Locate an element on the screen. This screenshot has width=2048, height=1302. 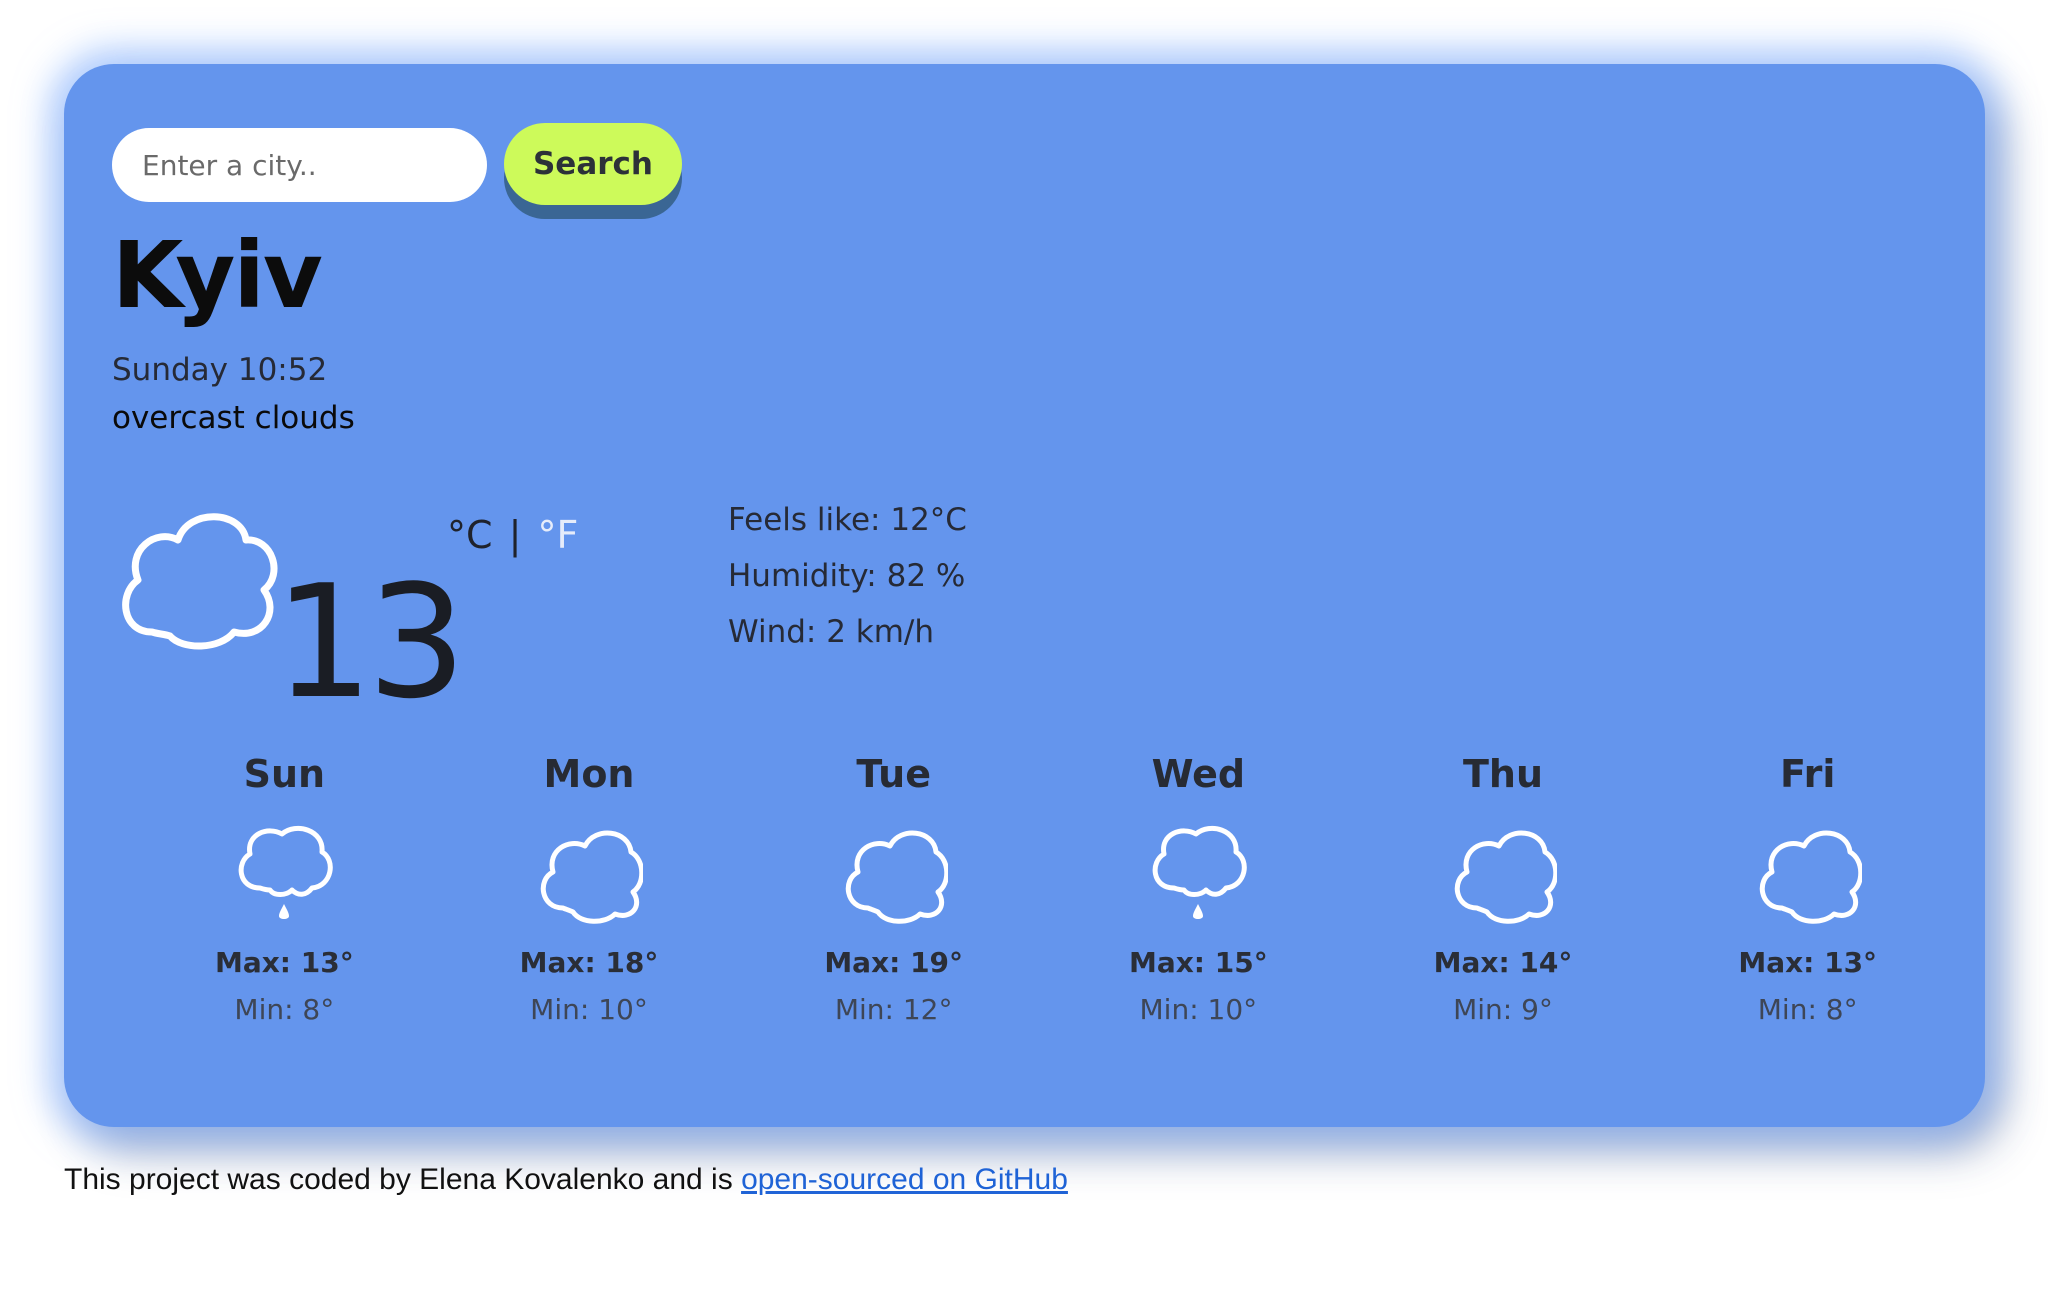
wind-speed: Wind: 2 km/h is located at coordinates (831, 632).